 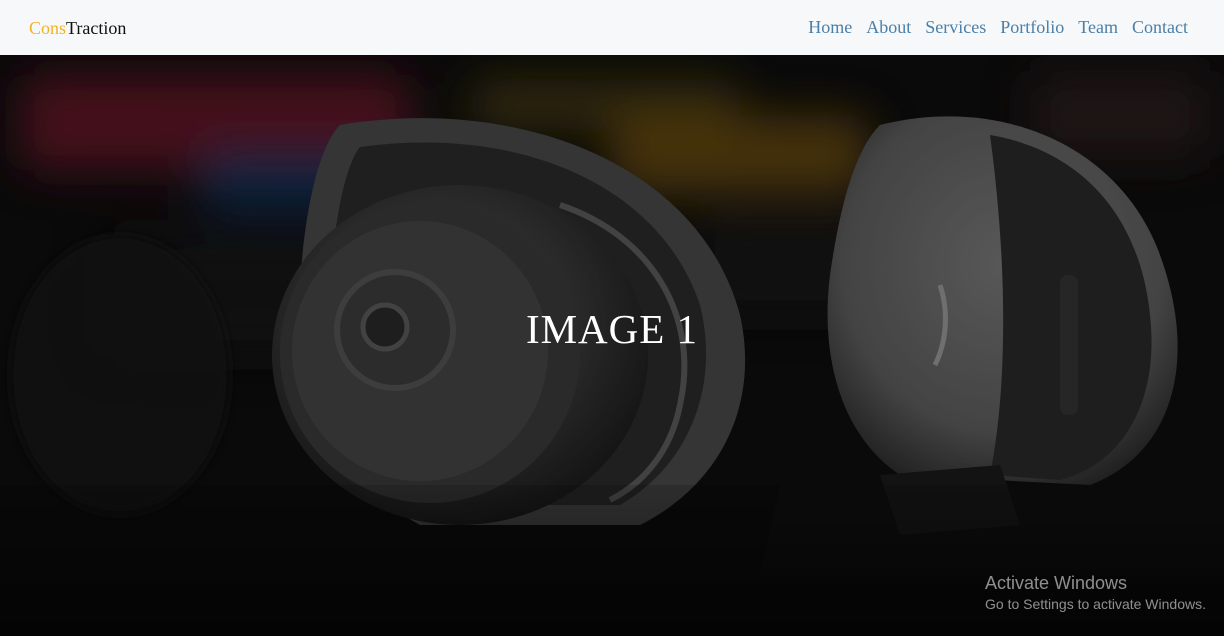 What do you see at coordinates (1095, 604) in the screenshot?
I see `watermark-subtitle: Go to Settings to activate Windows.` at bounding box center [1095, 604].